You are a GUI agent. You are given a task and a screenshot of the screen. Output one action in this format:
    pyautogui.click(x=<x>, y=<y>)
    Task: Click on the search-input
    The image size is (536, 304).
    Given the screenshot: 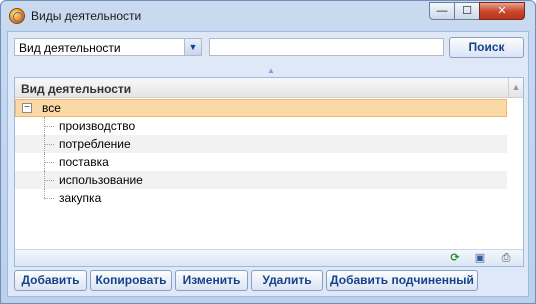 What is the action you would take?
    pyautogui.click(x=326, y=47)
    